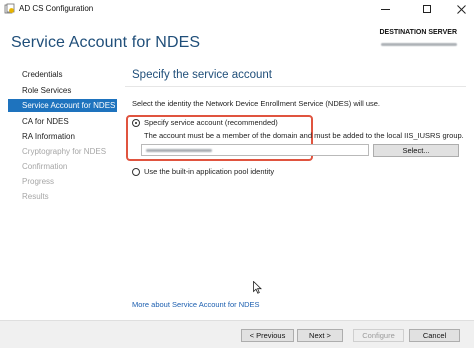  What do you see at coordinates (237, 9) in the screenshot?
I see `window-titlebar: AD CS Configuration` at bounding box center [237, 9].